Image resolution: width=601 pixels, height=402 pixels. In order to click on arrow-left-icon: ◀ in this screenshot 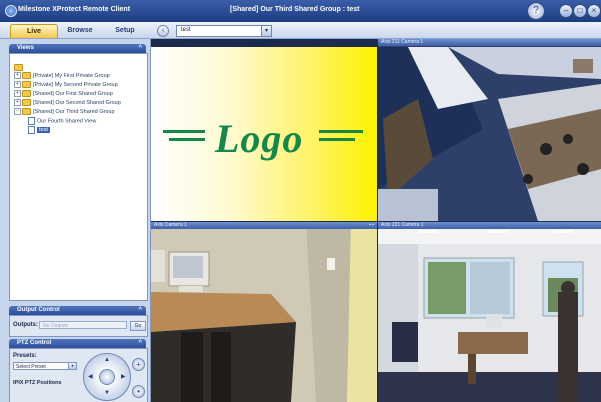, I will do `click(90, 376)`.